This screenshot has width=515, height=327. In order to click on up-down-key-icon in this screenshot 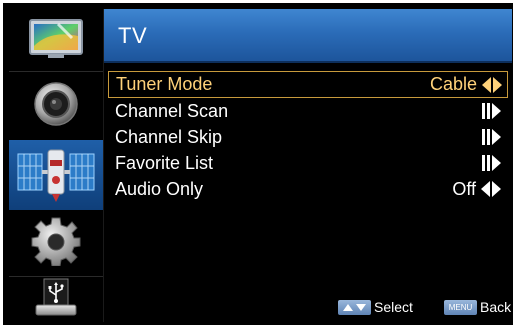, I will do `click(354, 307)`.